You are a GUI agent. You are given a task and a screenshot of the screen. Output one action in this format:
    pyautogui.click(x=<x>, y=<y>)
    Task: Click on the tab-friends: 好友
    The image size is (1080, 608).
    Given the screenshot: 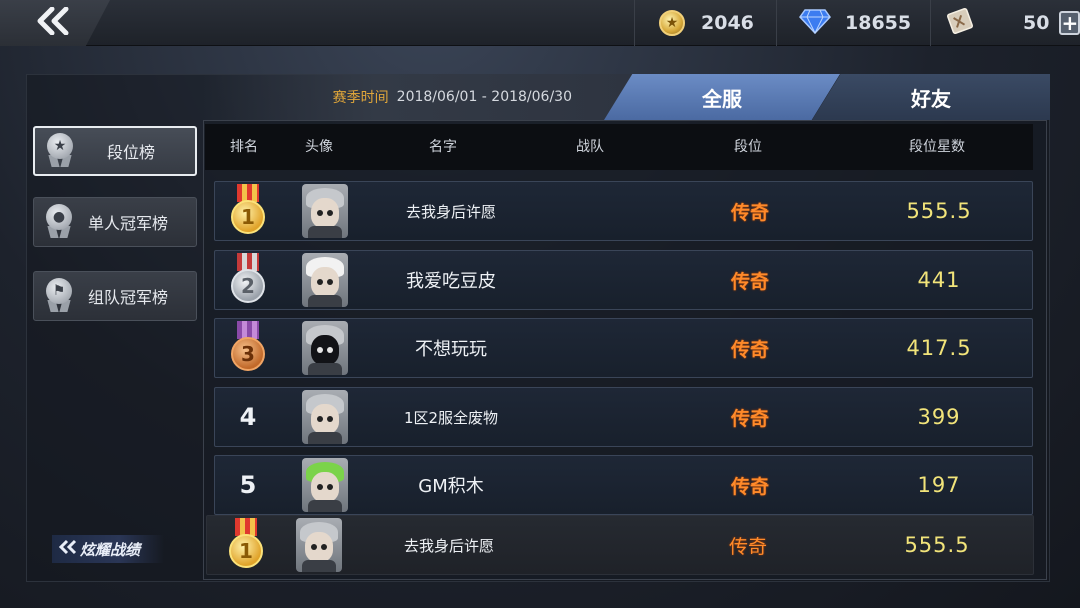 What is the action you would take?
    pyautogui.click(x=931, y=97)
    